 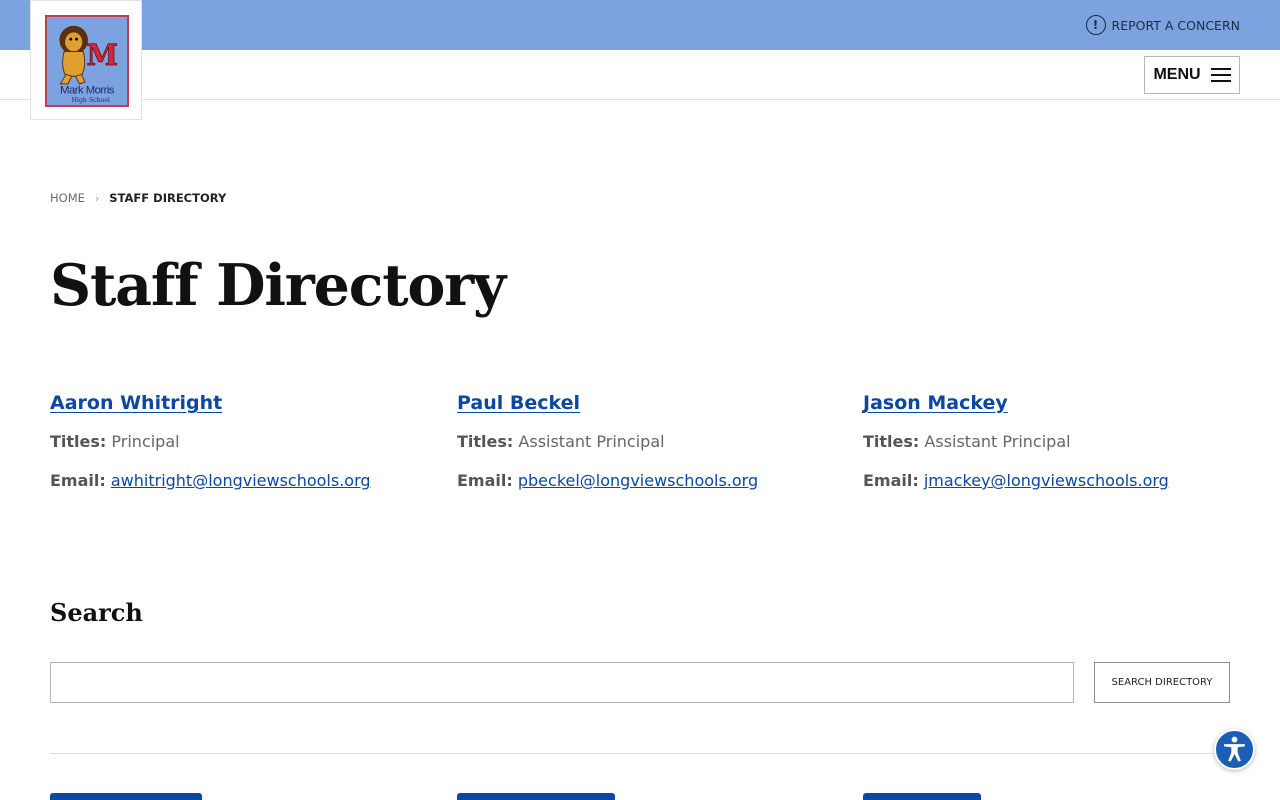 What do you see at coordinates (96, 612) in the screenshot?
I see `search-heading: Search` at bounding box center [96, 612].